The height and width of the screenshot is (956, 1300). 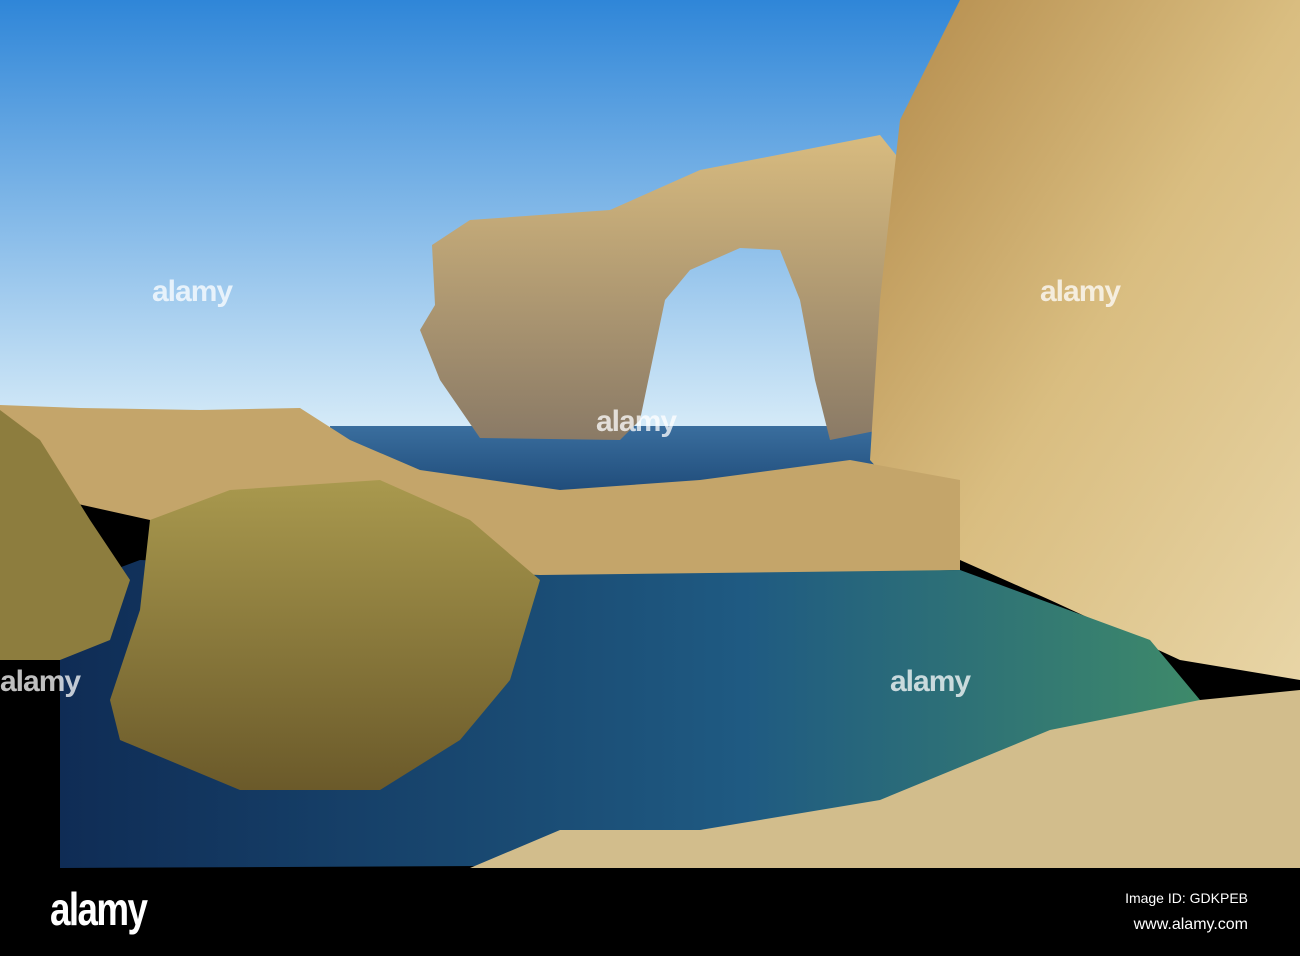 What do you see at coordinates (650, 912) in the screenshot?
I see `footer-bar: alamy Image ID: GDKPEB www.alamy.com` at bounding box center [650, 912].